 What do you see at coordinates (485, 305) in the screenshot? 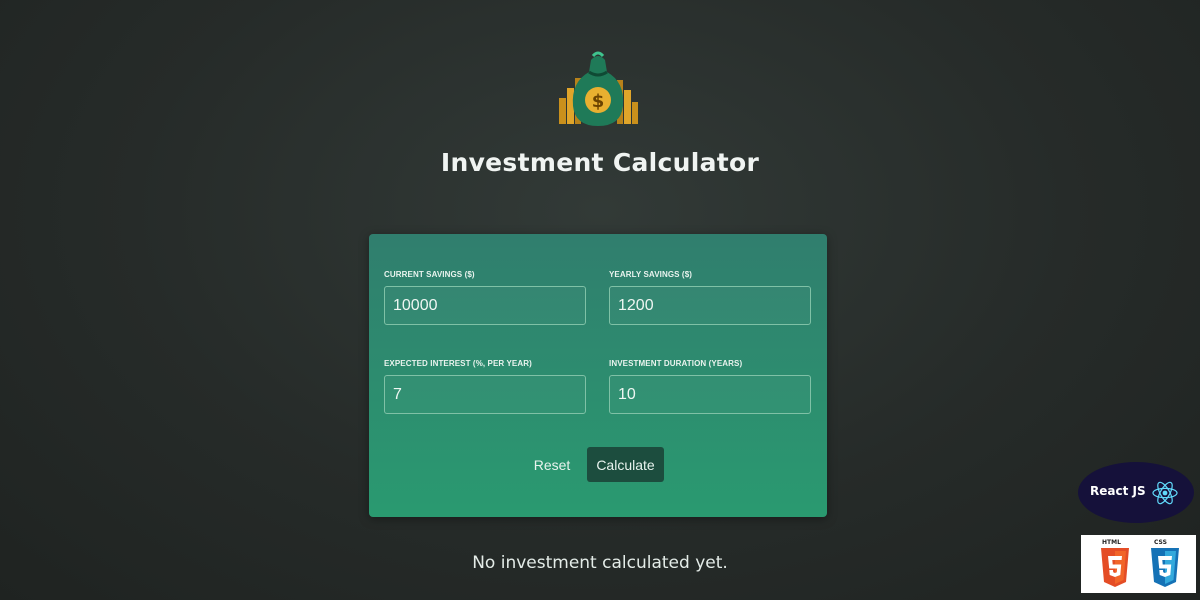
I see `current-savings-input` at bounding box center [485, 305].